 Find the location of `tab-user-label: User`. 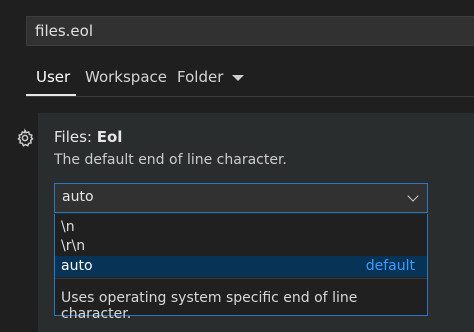

tab-user-label: User is located at coordinates (53, 77).